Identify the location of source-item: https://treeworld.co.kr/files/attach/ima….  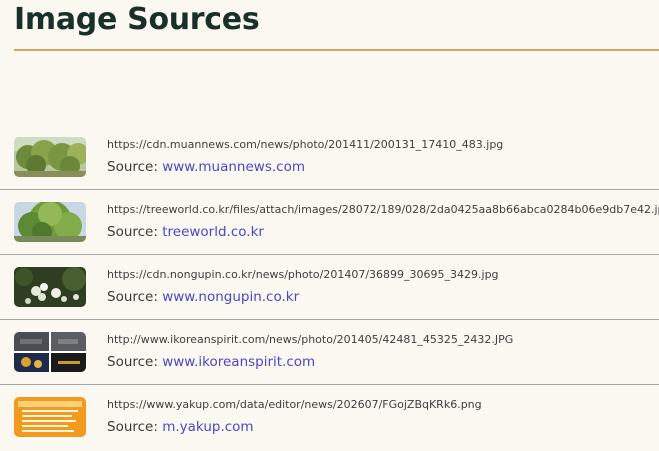
(329, 222).